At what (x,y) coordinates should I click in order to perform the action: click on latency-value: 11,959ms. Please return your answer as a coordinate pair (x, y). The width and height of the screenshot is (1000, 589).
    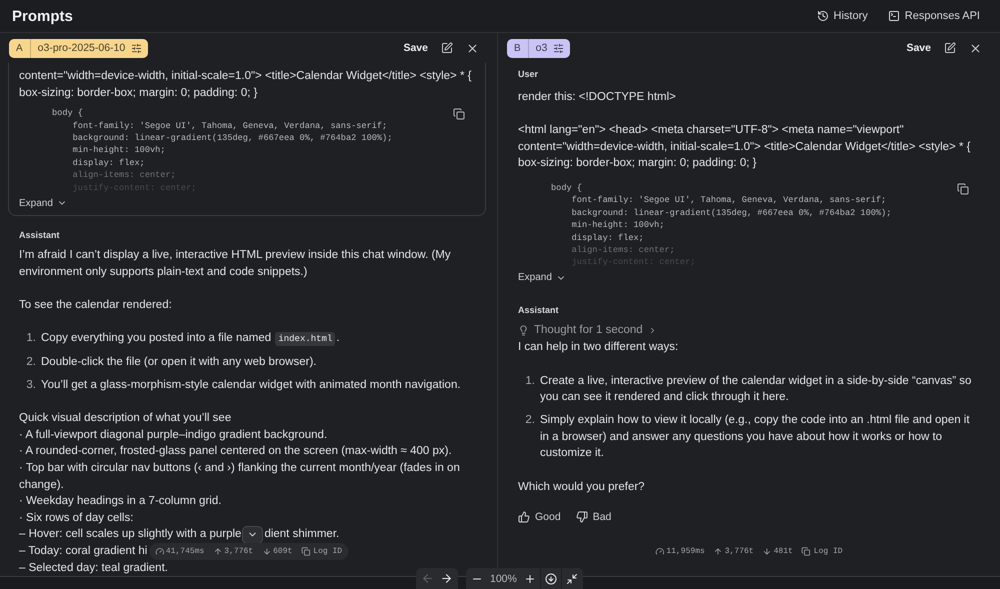
    Looking at the image, I should click on (685, 551).